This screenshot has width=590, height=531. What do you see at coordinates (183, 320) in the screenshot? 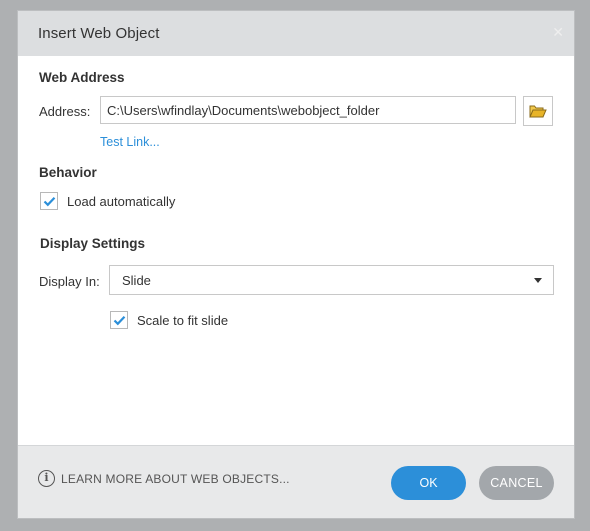
I see `scale-to-fit-label: Scale to fit slide` at bounding box center [183, 320].